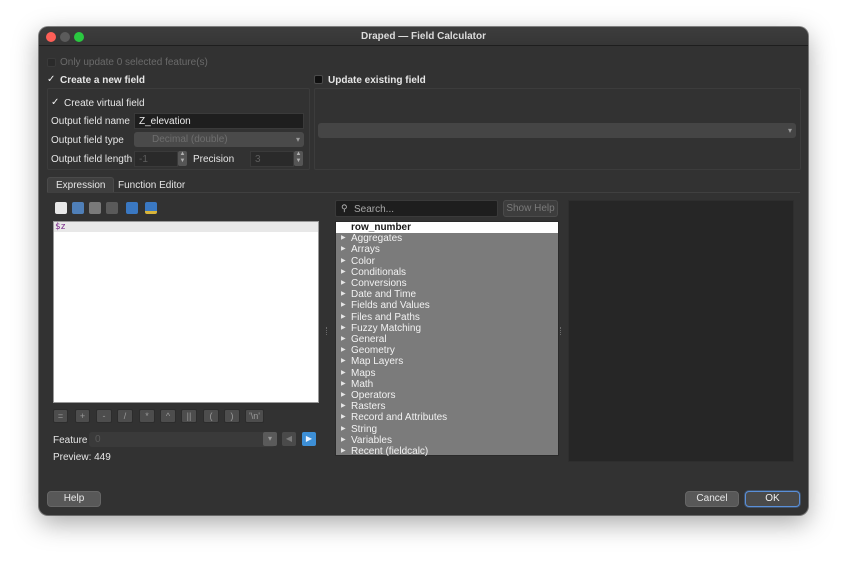 The image size is (847, 567). I want to click on function-group-item: ▶ Maps, so click(447, 373).